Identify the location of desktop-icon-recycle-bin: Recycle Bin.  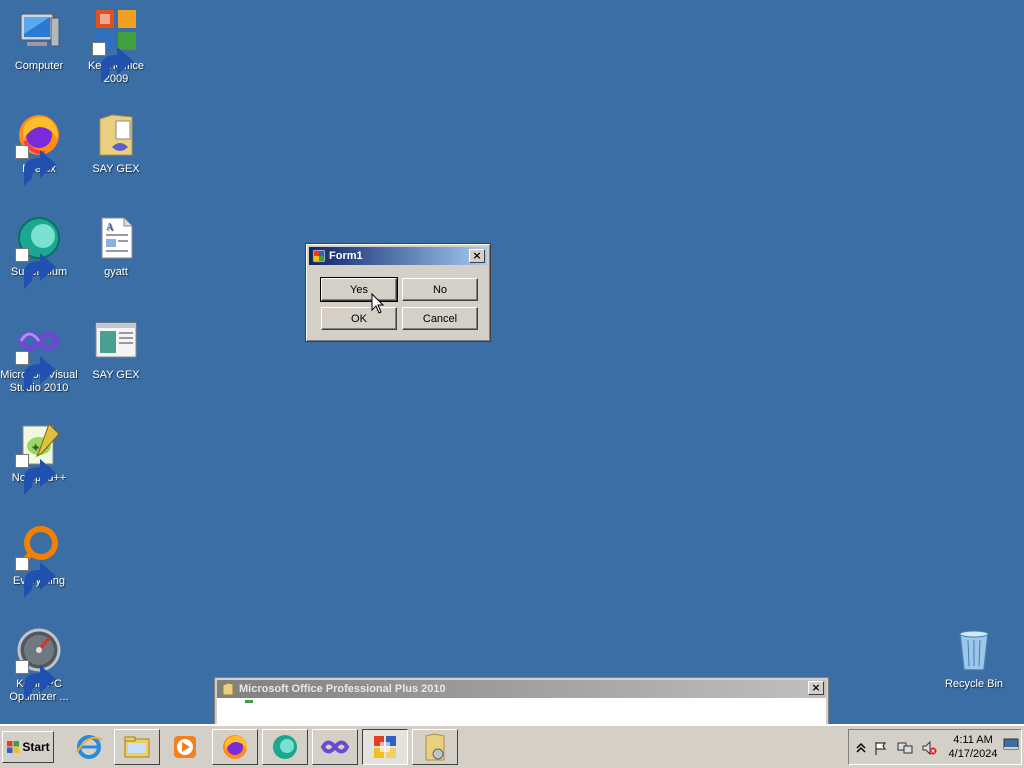
(974, 658).